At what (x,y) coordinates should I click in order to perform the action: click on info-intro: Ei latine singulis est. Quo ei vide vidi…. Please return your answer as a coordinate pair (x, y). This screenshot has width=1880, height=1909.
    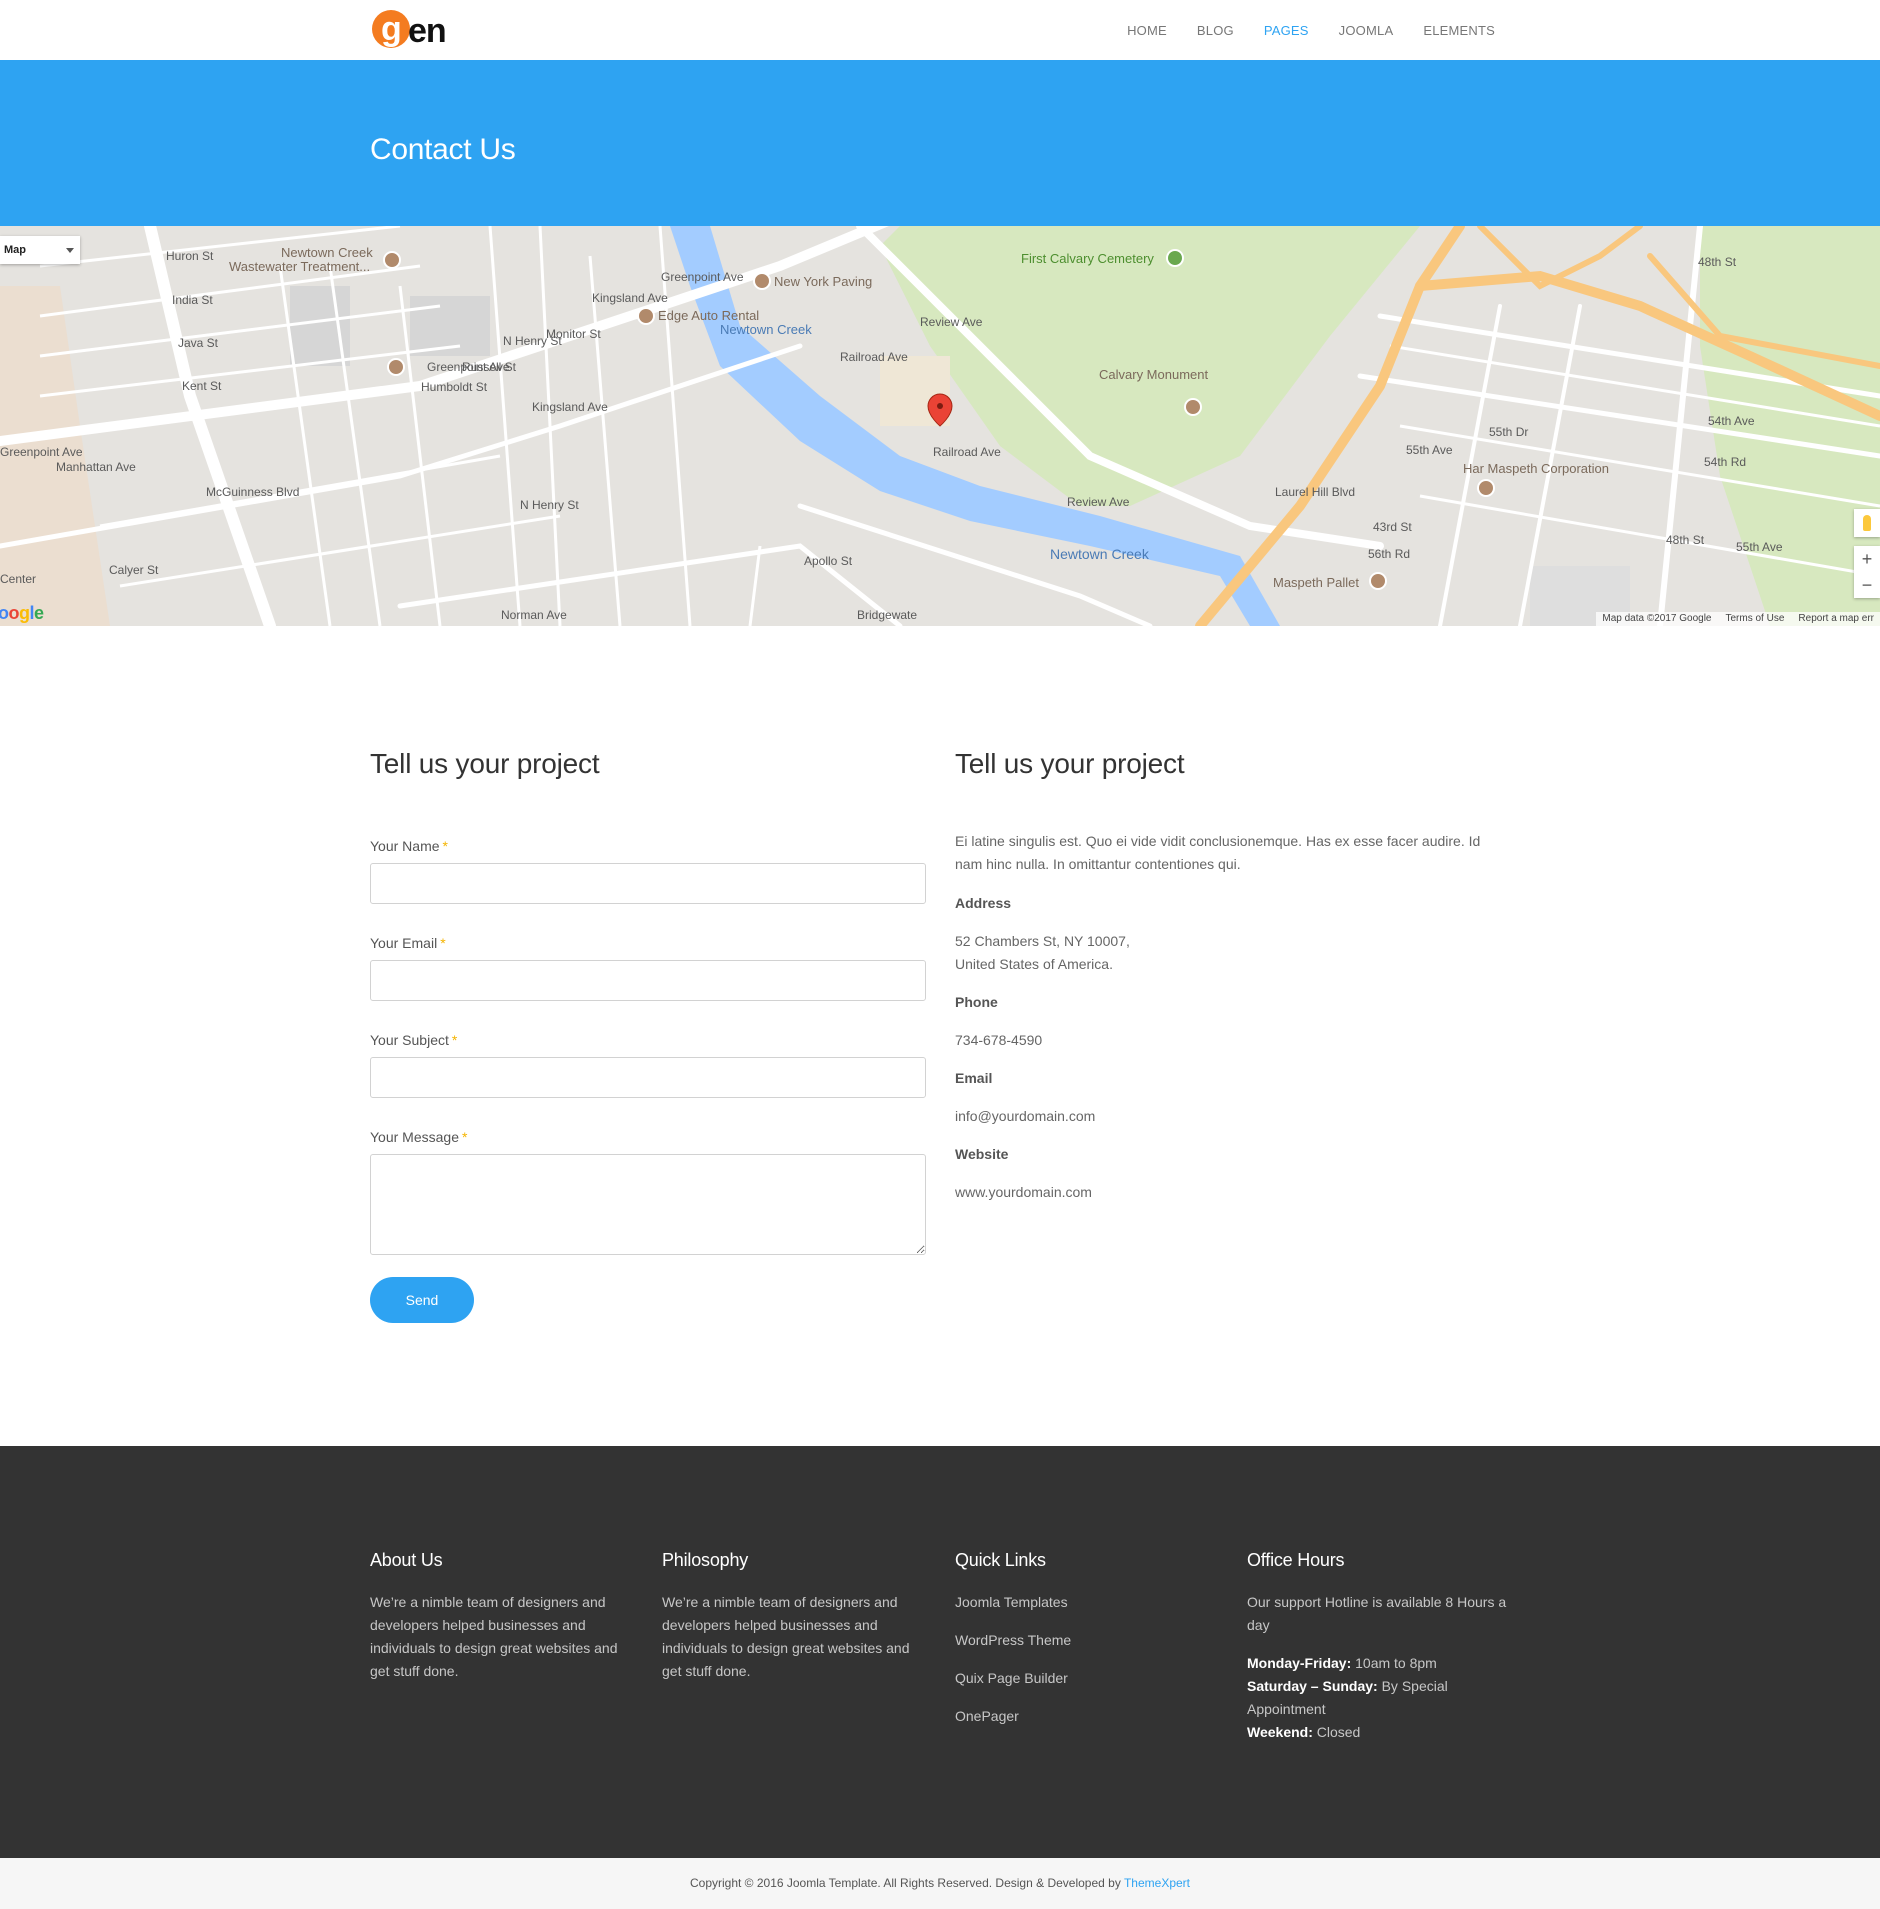
    Looking at the image, I should click on (1218, 852).